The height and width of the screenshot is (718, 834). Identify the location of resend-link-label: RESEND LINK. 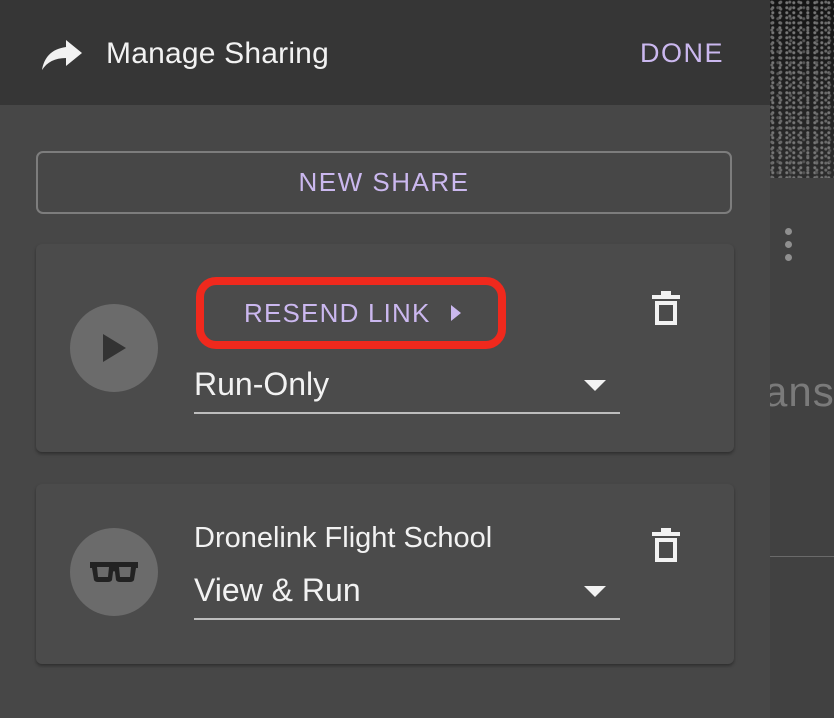
(337, 312).